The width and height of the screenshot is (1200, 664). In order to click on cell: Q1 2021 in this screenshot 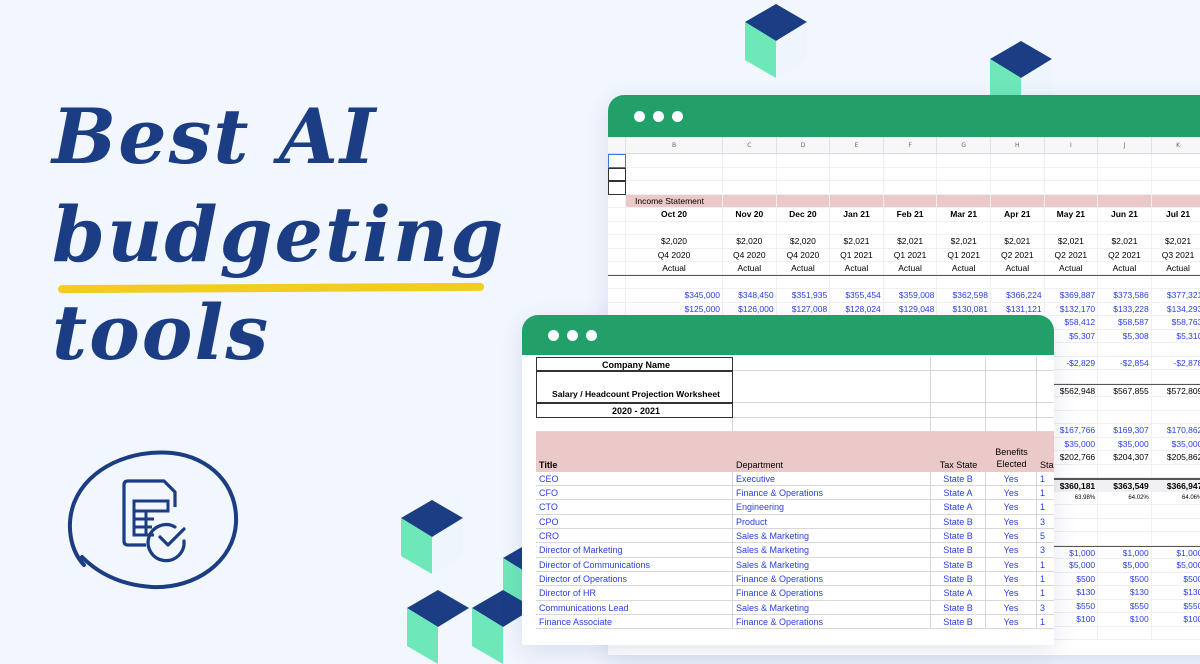, I will do `click(910, 255)`.